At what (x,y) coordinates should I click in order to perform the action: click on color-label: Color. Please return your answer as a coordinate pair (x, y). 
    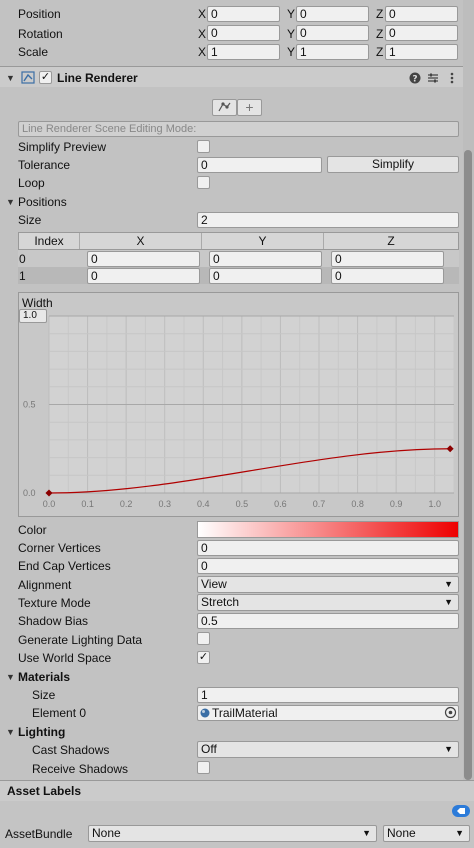
    Looking at the image, I should click on (32, 530).